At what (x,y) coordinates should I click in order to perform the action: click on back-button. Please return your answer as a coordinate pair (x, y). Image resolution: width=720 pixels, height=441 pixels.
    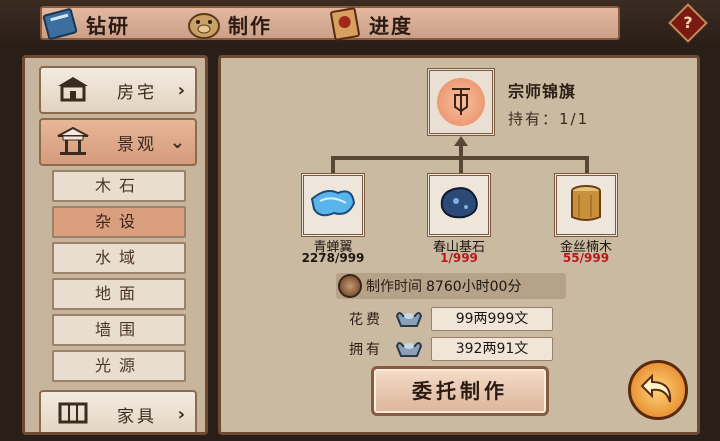
    Looking at the image, I should click on (658, 390).